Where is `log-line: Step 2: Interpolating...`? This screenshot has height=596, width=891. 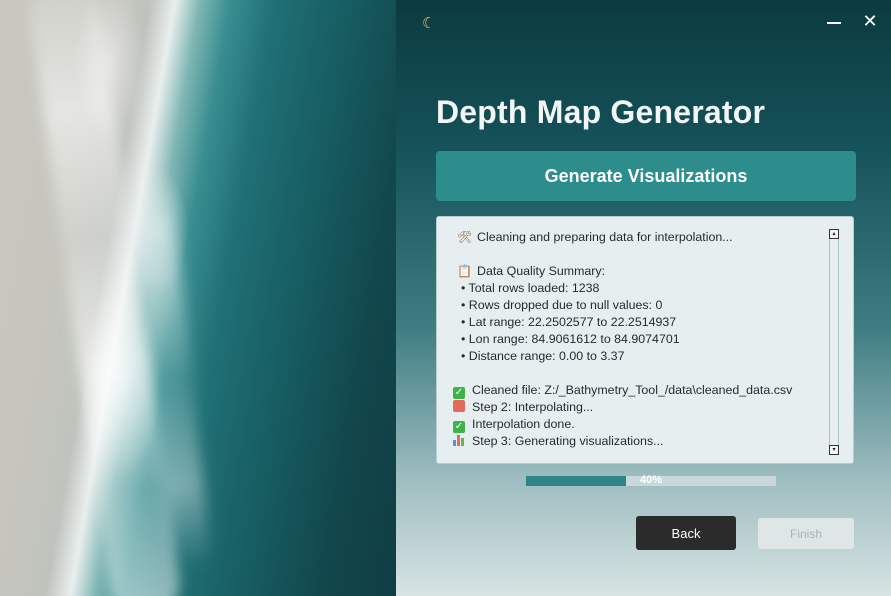 log-line: Step 2: Interpolating... is located at coordinates (638, 407).